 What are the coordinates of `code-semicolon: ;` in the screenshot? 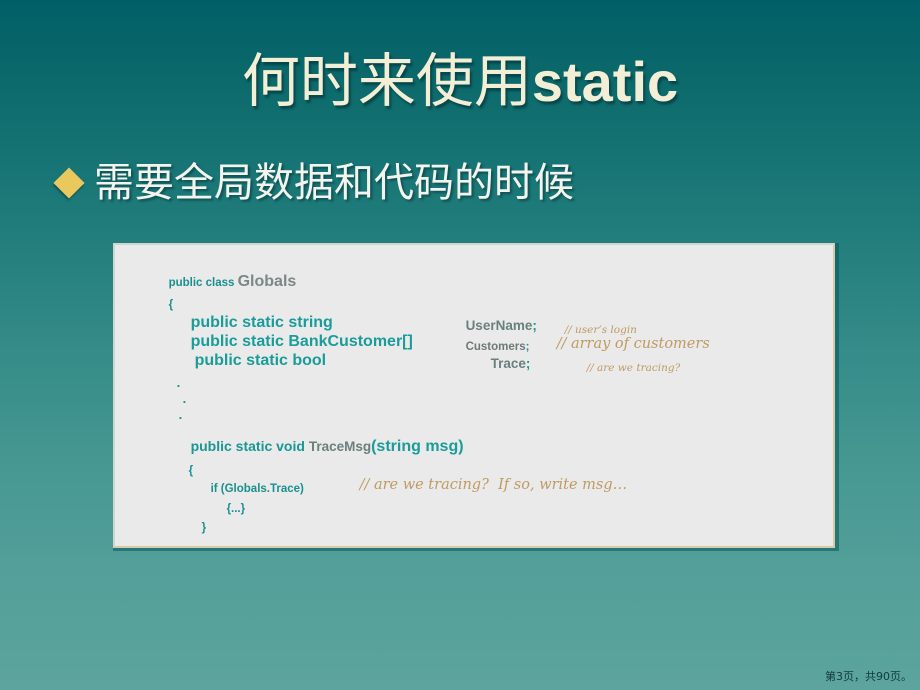 It's located at (528, 363).